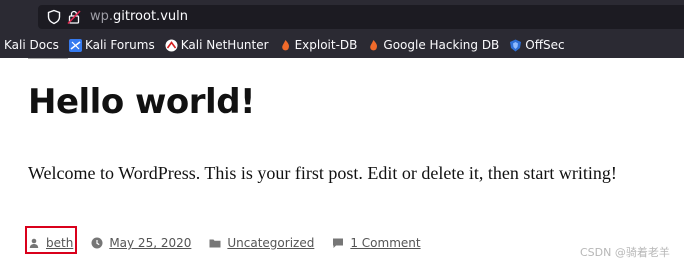  What do you see at coordinates (338, 243) in the screenshot?
I see `comment-icon` at bounding box center [338, 243].